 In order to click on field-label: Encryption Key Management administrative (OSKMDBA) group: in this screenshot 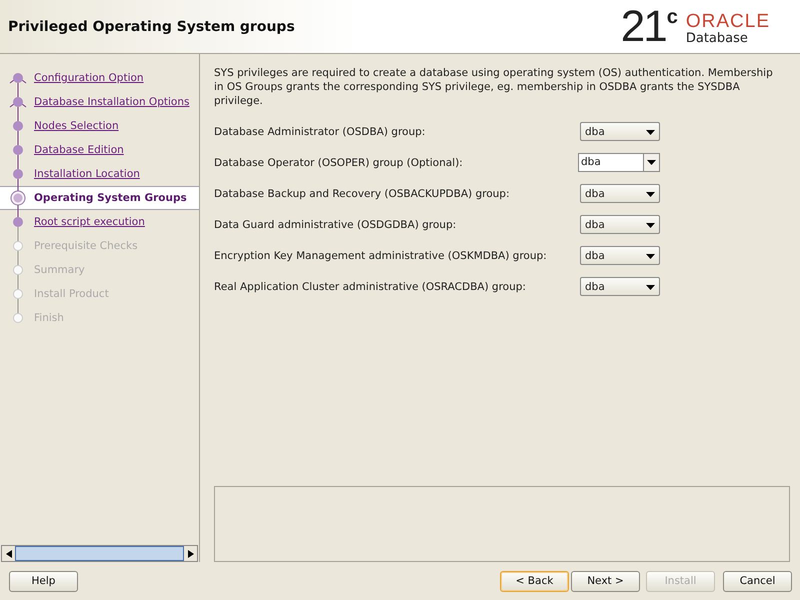, I will do `click(380, 256)`.